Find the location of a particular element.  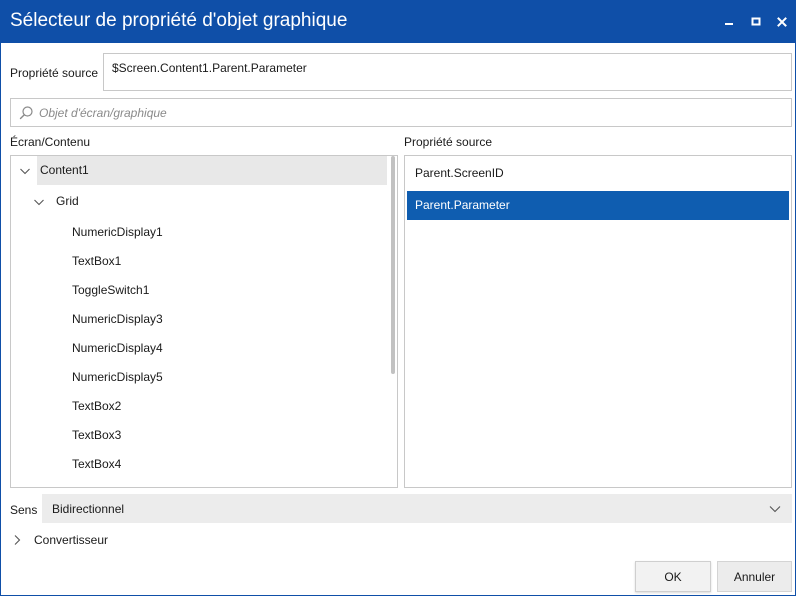

close-button is located at coordinates (782, 22).